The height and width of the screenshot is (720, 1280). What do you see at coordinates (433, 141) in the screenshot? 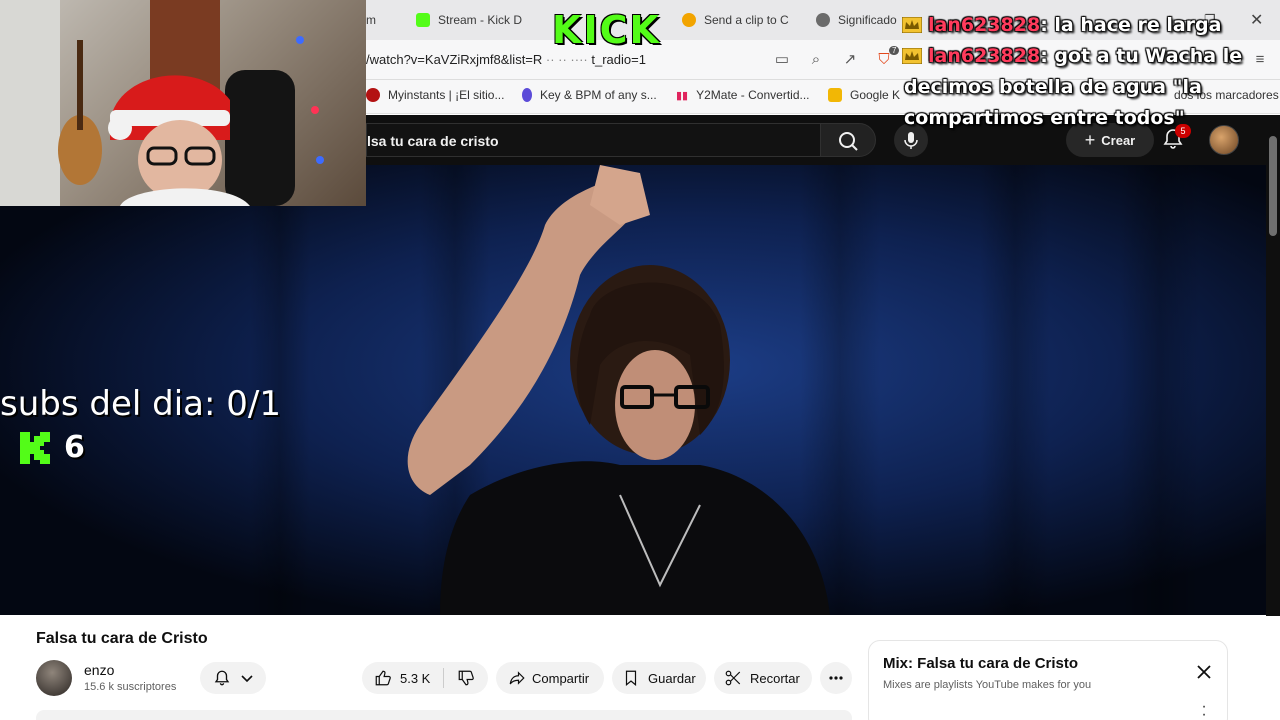
I see `search-text: lsa tu cara de cristo` at bounding box center [433, 141].